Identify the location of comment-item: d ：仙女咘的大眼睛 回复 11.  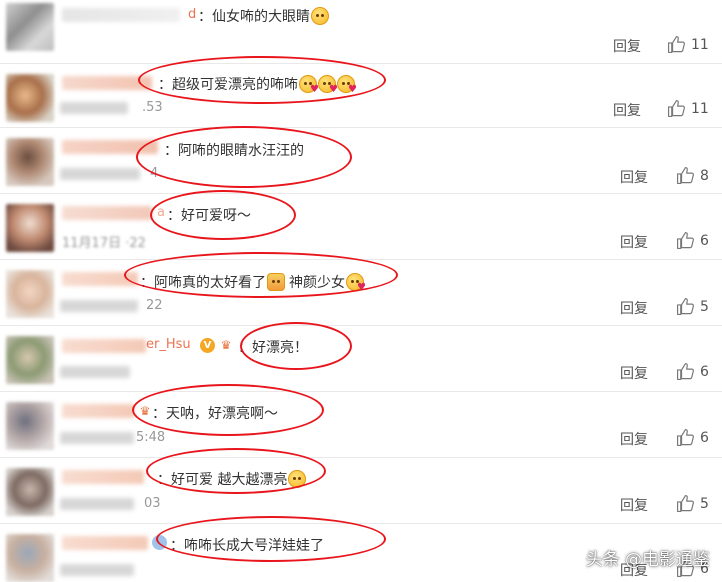
(361, 32).